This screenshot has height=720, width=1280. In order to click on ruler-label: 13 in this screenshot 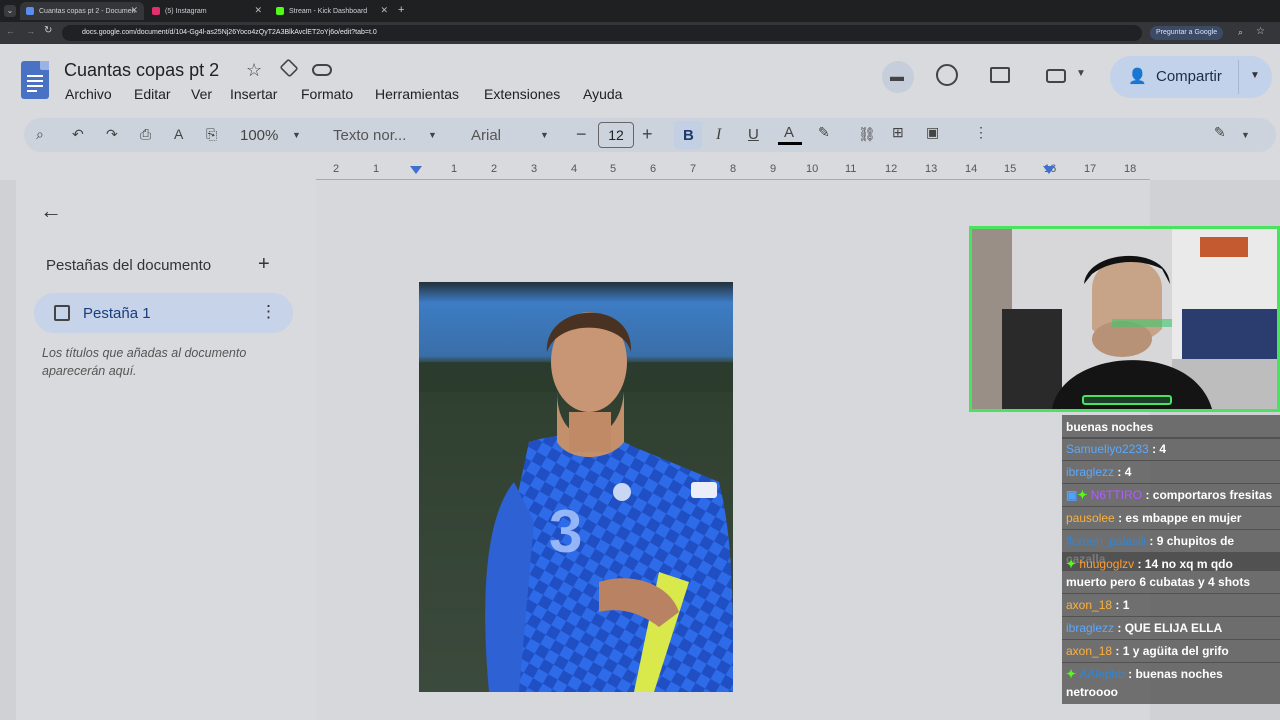, I will do `click(931, 169)`.